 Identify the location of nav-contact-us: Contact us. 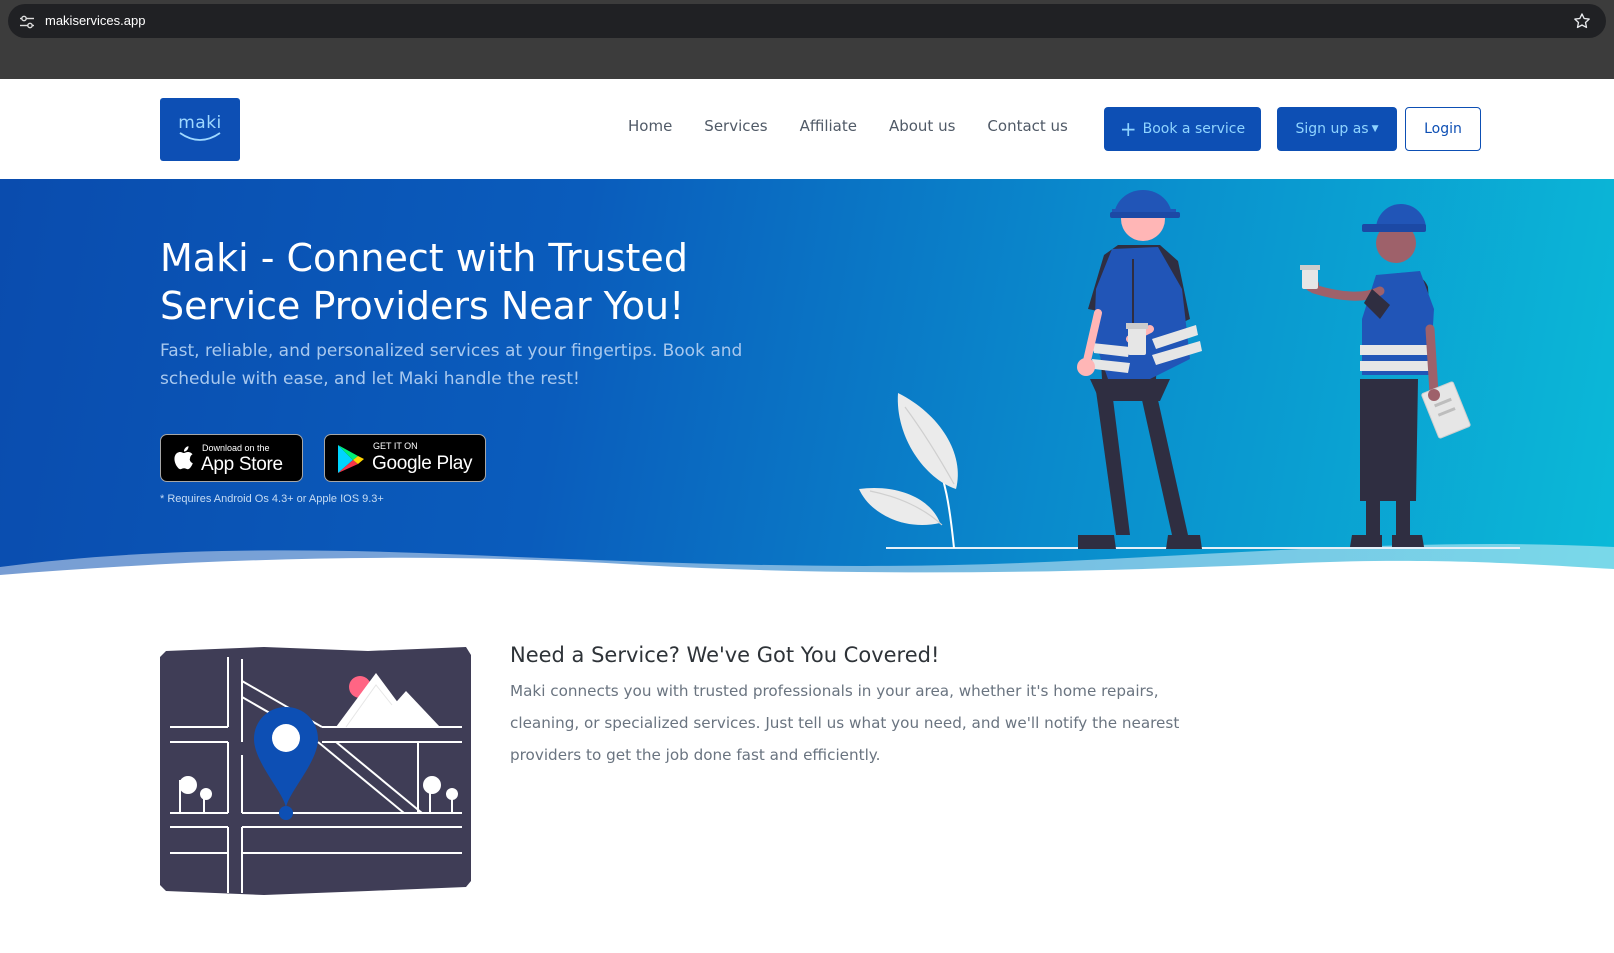
(1027, 126).